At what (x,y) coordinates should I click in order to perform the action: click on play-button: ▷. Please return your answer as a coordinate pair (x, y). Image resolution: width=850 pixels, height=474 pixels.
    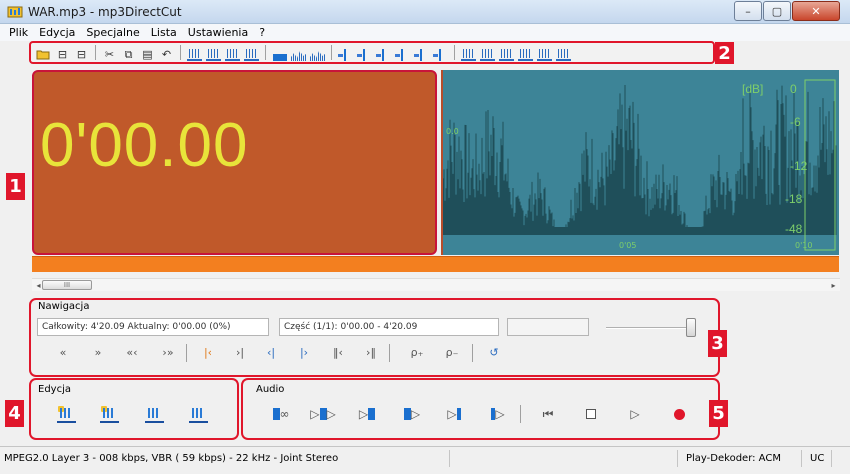
    Looking at the image, I should click on (635, 414).